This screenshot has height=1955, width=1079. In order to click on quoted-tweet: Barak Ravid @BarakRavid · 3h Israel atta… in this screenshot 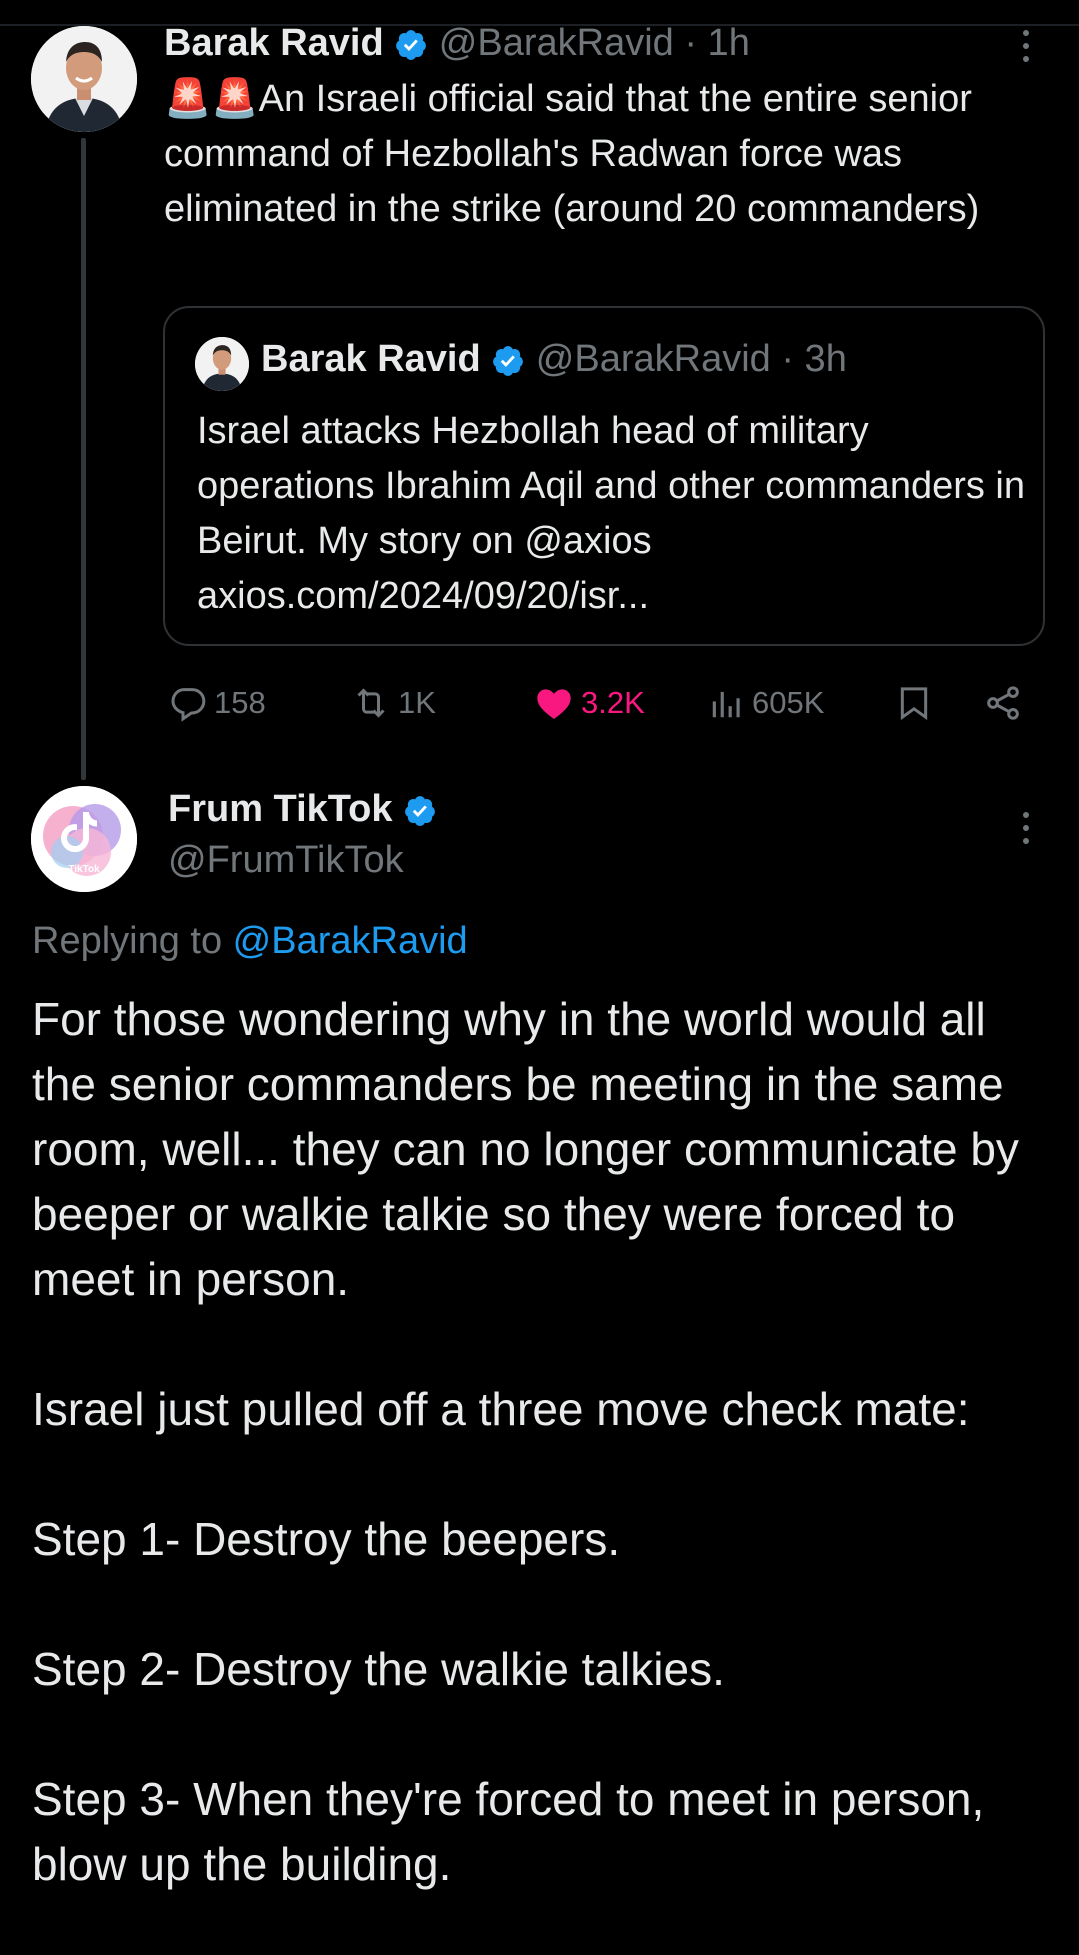, I will do `click(604, 476)`.